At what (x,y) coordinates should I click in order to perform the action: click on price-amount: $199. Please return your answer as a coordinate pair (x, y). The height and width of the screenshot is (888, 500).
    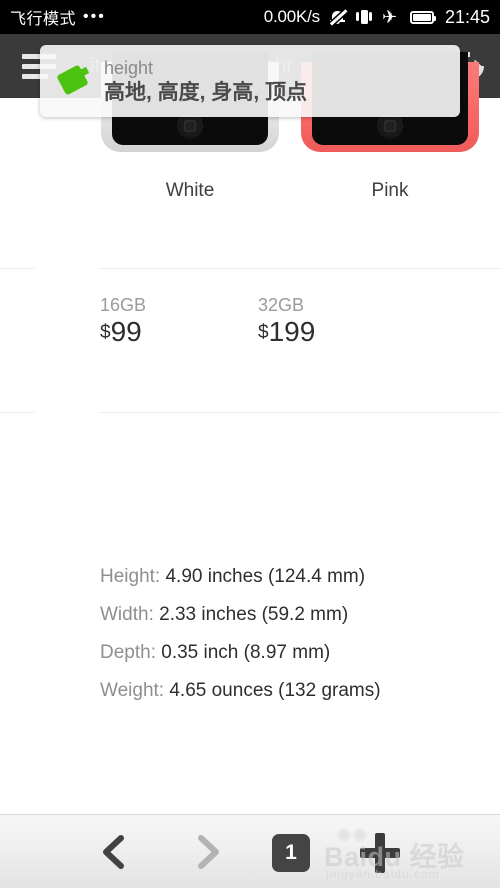
    Looking at the image, I should click on (286, 332).